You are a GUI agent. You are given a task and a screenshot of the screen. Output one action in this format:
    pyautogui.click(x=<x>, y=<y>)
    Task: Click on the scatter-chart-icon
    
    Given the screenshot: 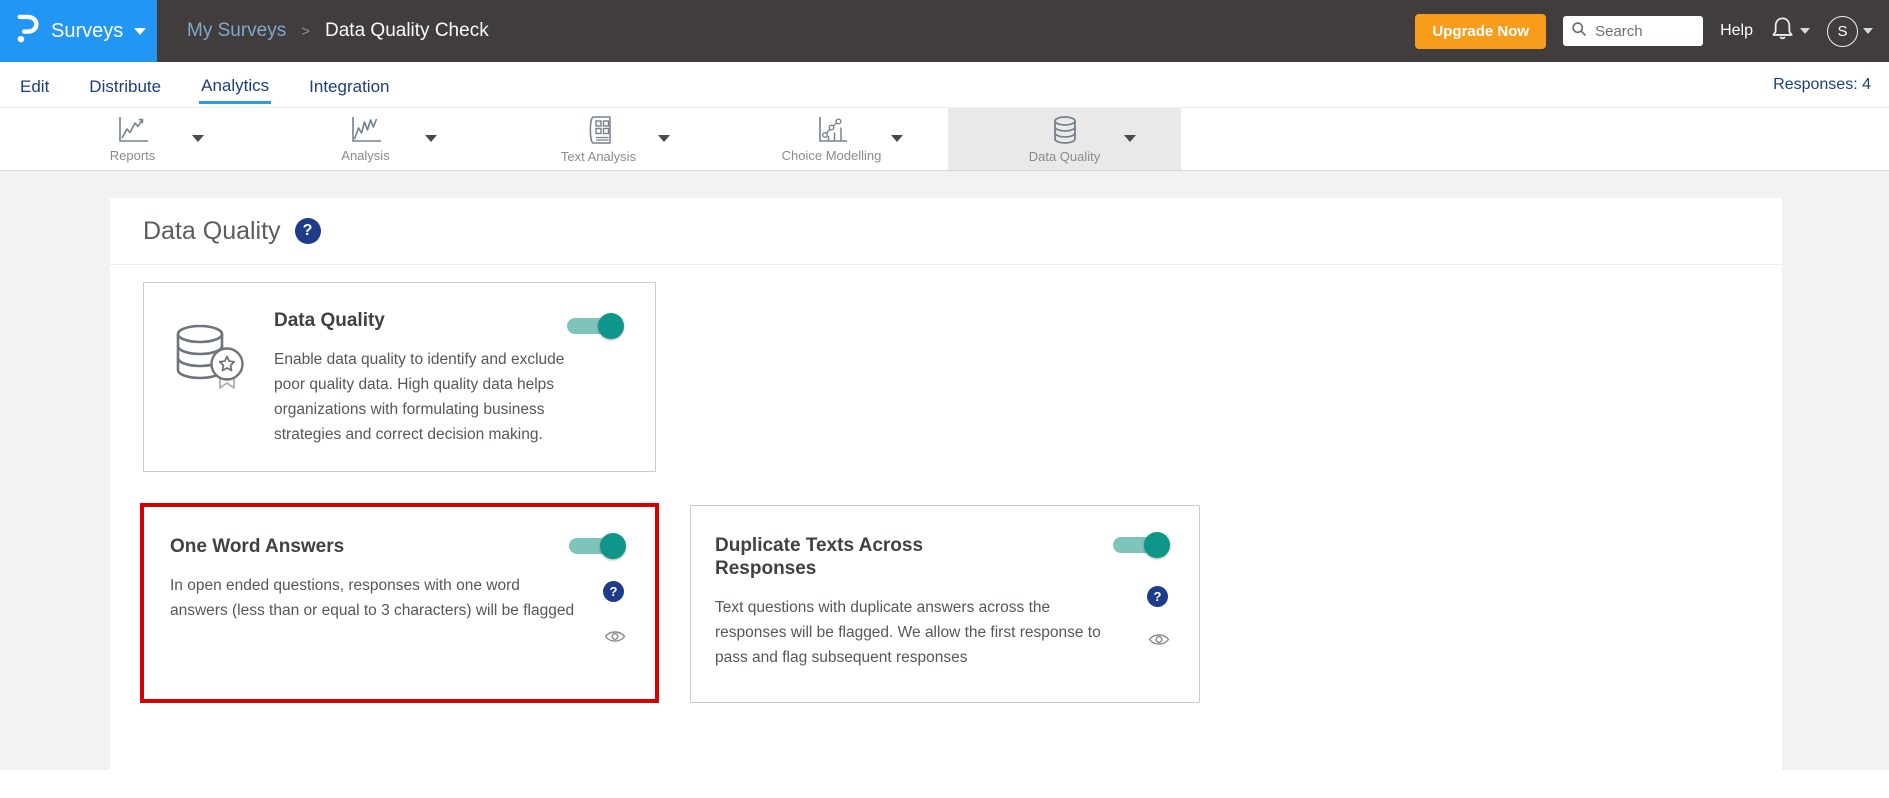 What is the action you would take?
    pyautogui.click(x=832, y=130)
    